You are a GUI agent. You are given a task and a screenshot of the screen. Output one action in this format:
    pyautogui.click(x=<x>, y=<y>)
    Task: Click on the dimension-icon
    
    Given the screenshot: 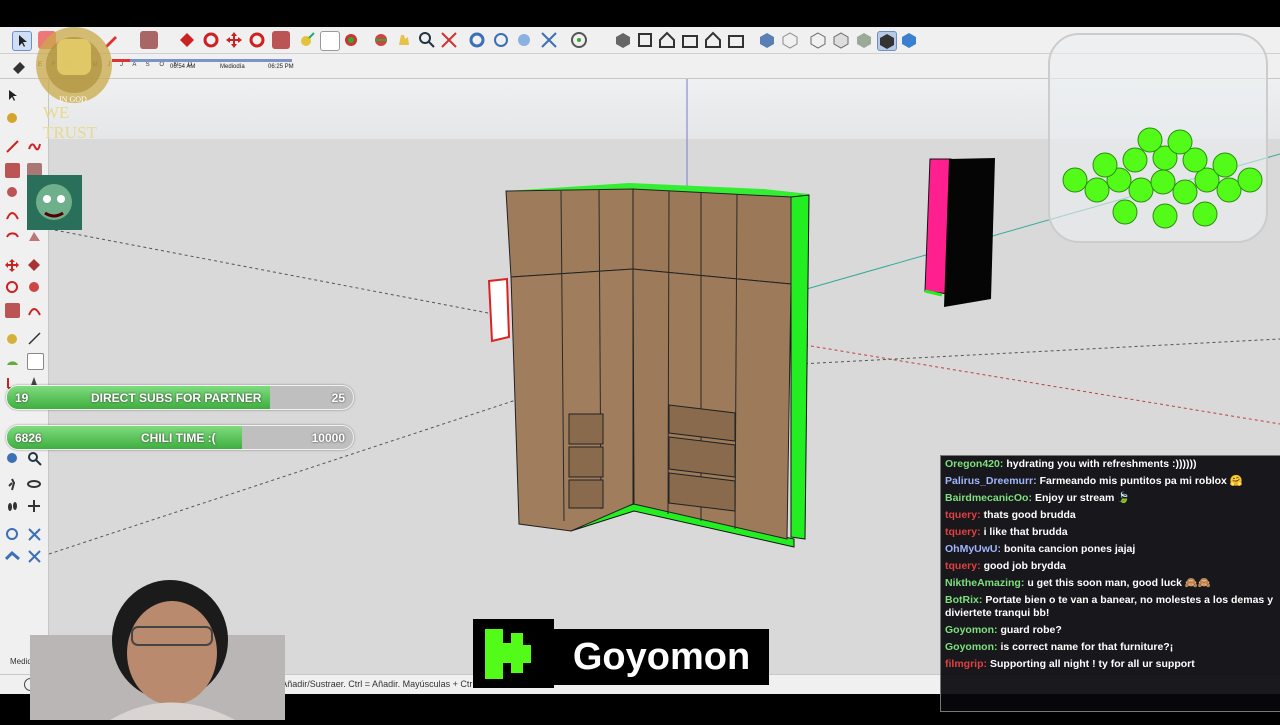 What is the action you would take?
    pyautogui.click(x=34, y=338)
    